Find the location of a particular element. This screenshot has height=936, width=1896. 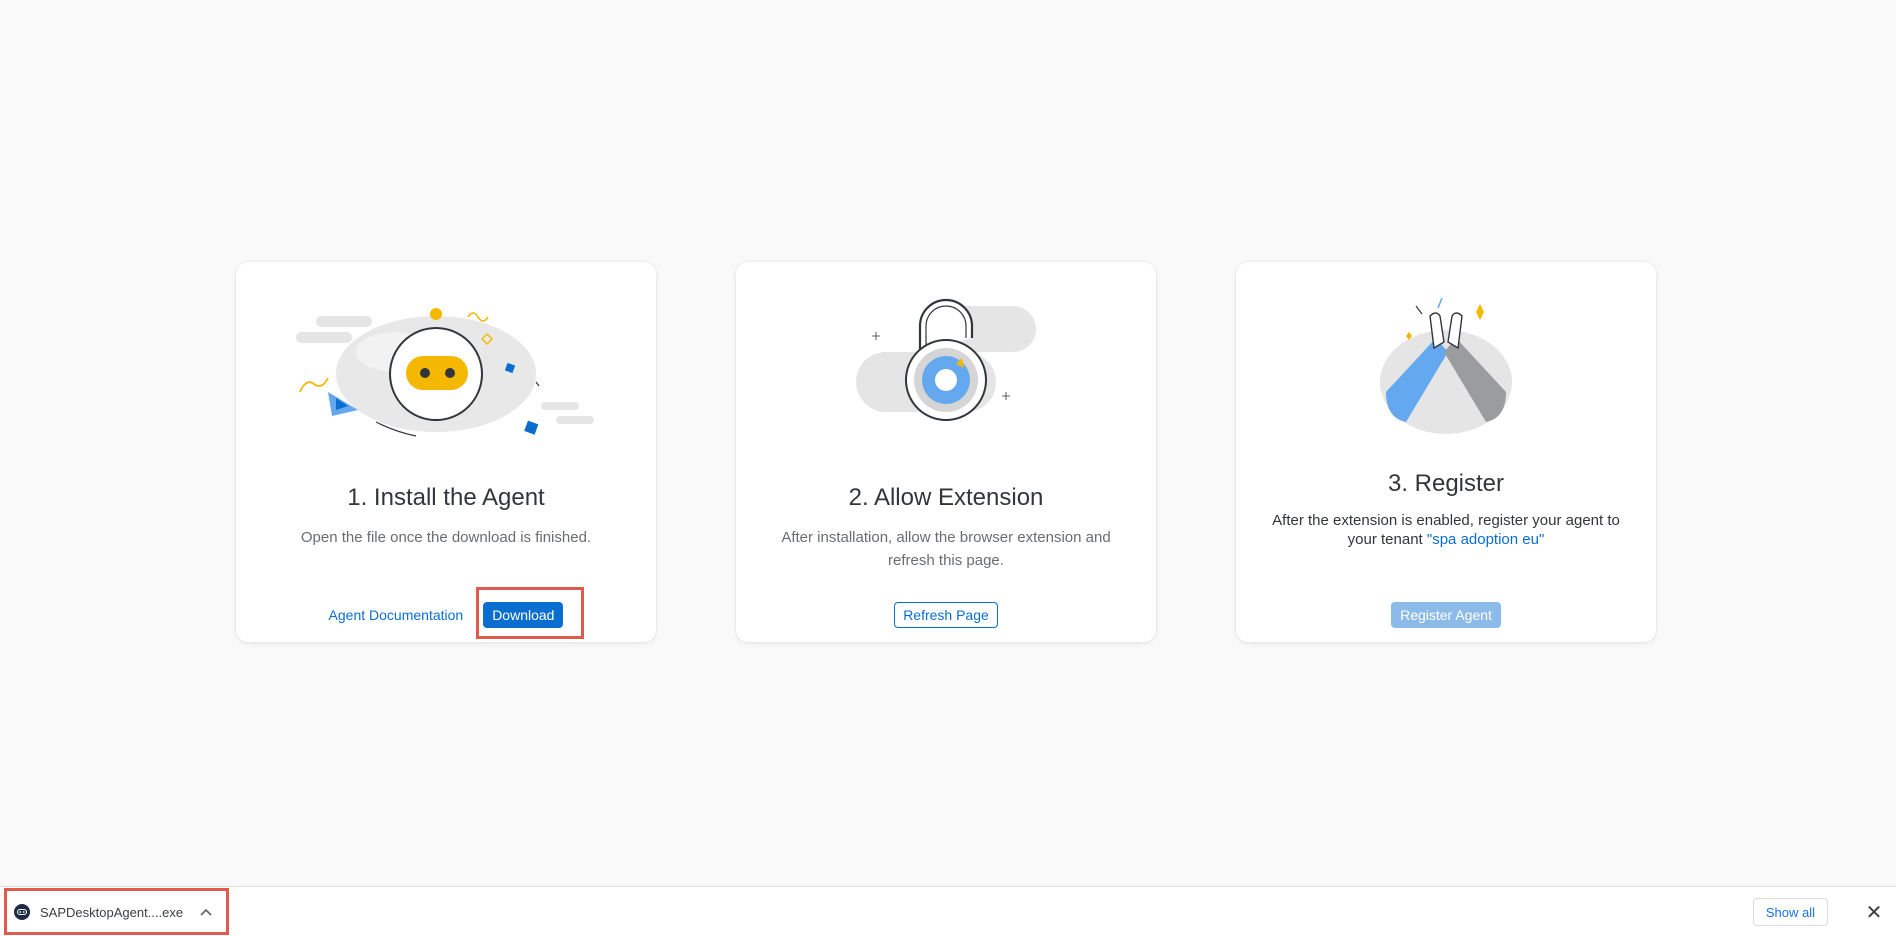

step-actions: Register Agent is located at coordinates (1446, 615).